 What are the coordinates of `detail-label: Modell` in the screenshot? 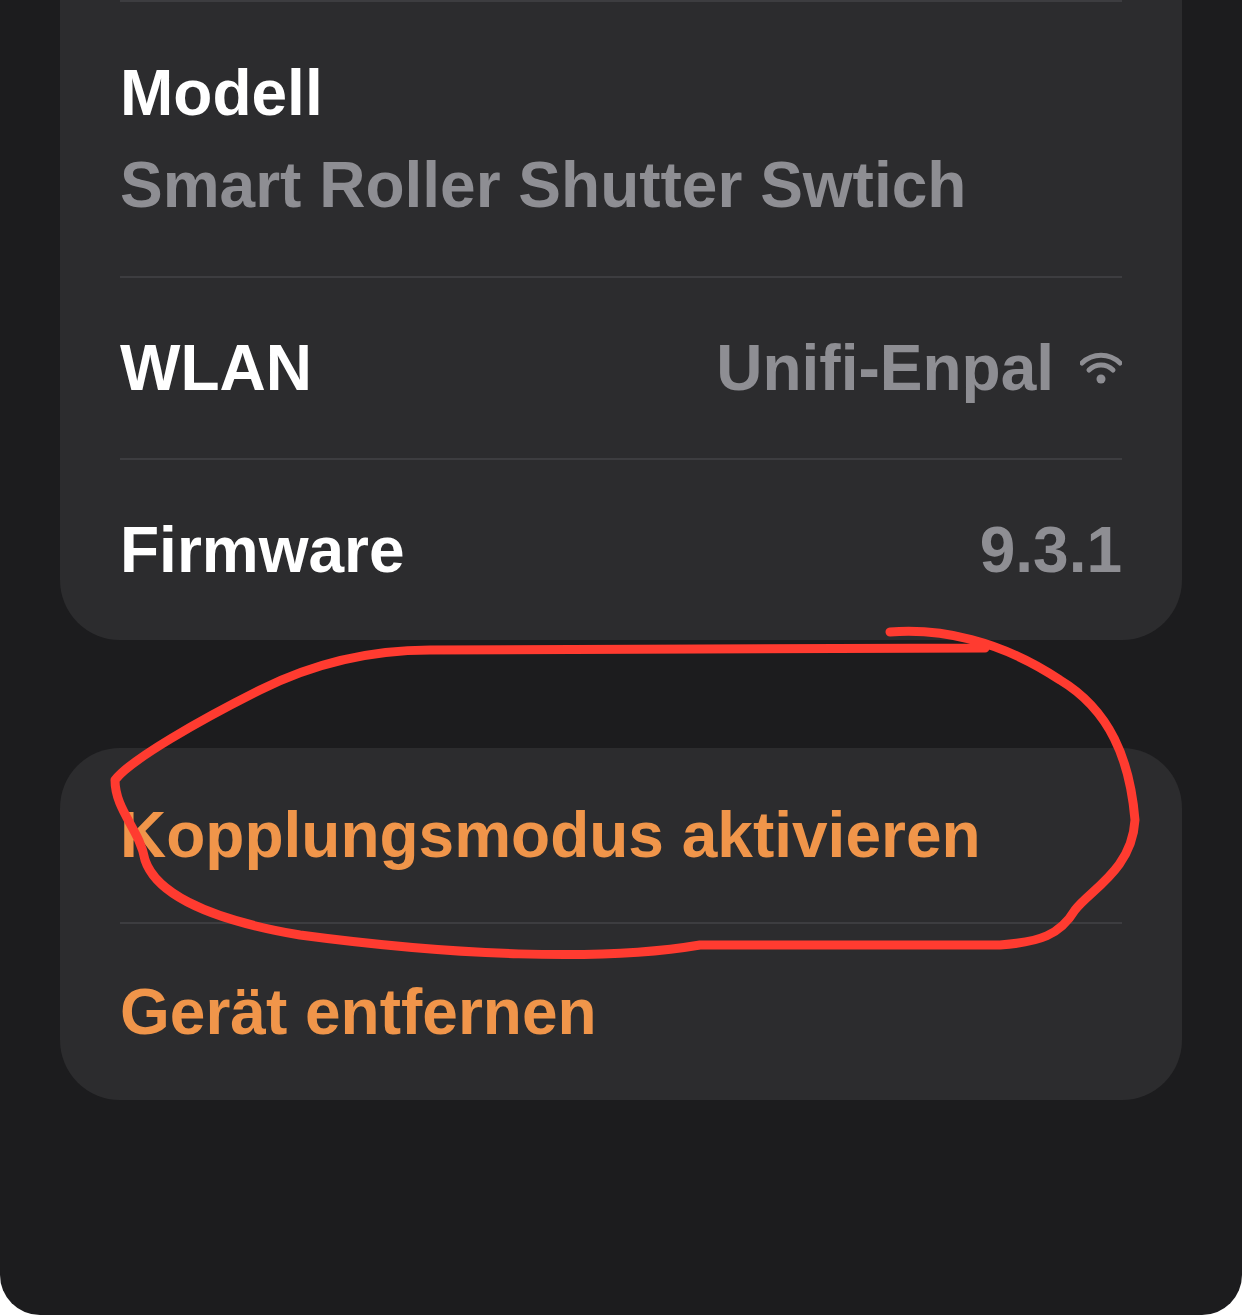 It's located at (222, 92).